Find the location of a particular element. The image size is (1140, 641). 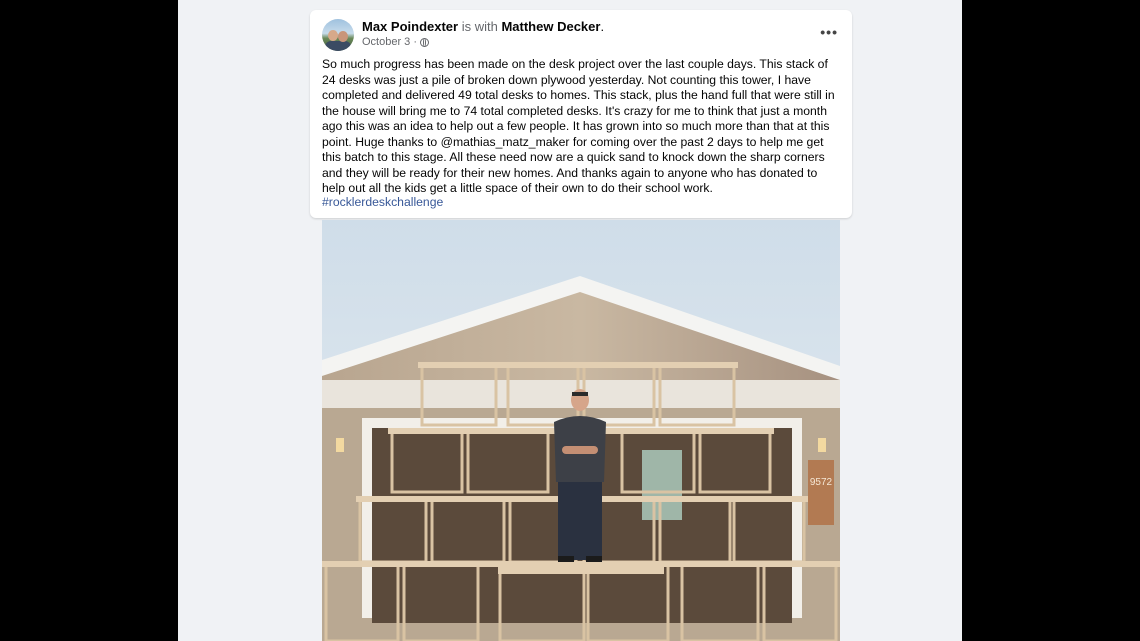

avatar is located at coordinates (338, 35).